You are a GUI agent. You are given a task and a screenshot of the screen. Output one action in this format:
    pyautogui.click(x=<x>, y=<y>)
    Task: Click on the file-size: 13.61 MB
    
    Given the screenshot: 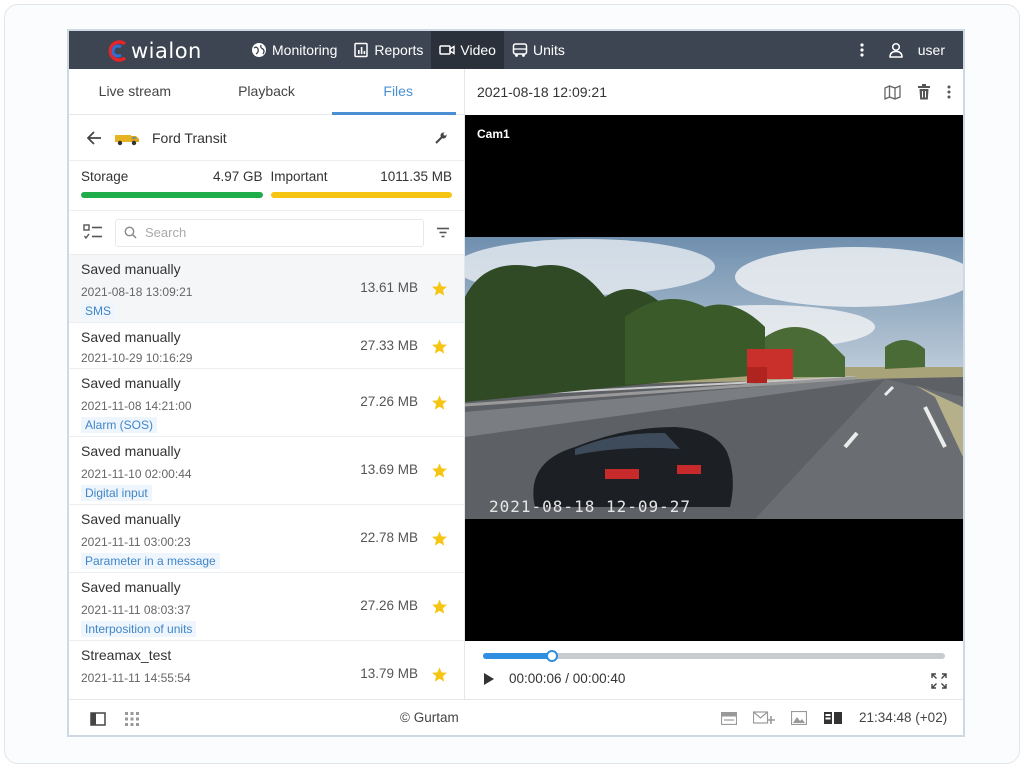 What is the action you would take?
    pyautogui.click(x=389, y=287)
    